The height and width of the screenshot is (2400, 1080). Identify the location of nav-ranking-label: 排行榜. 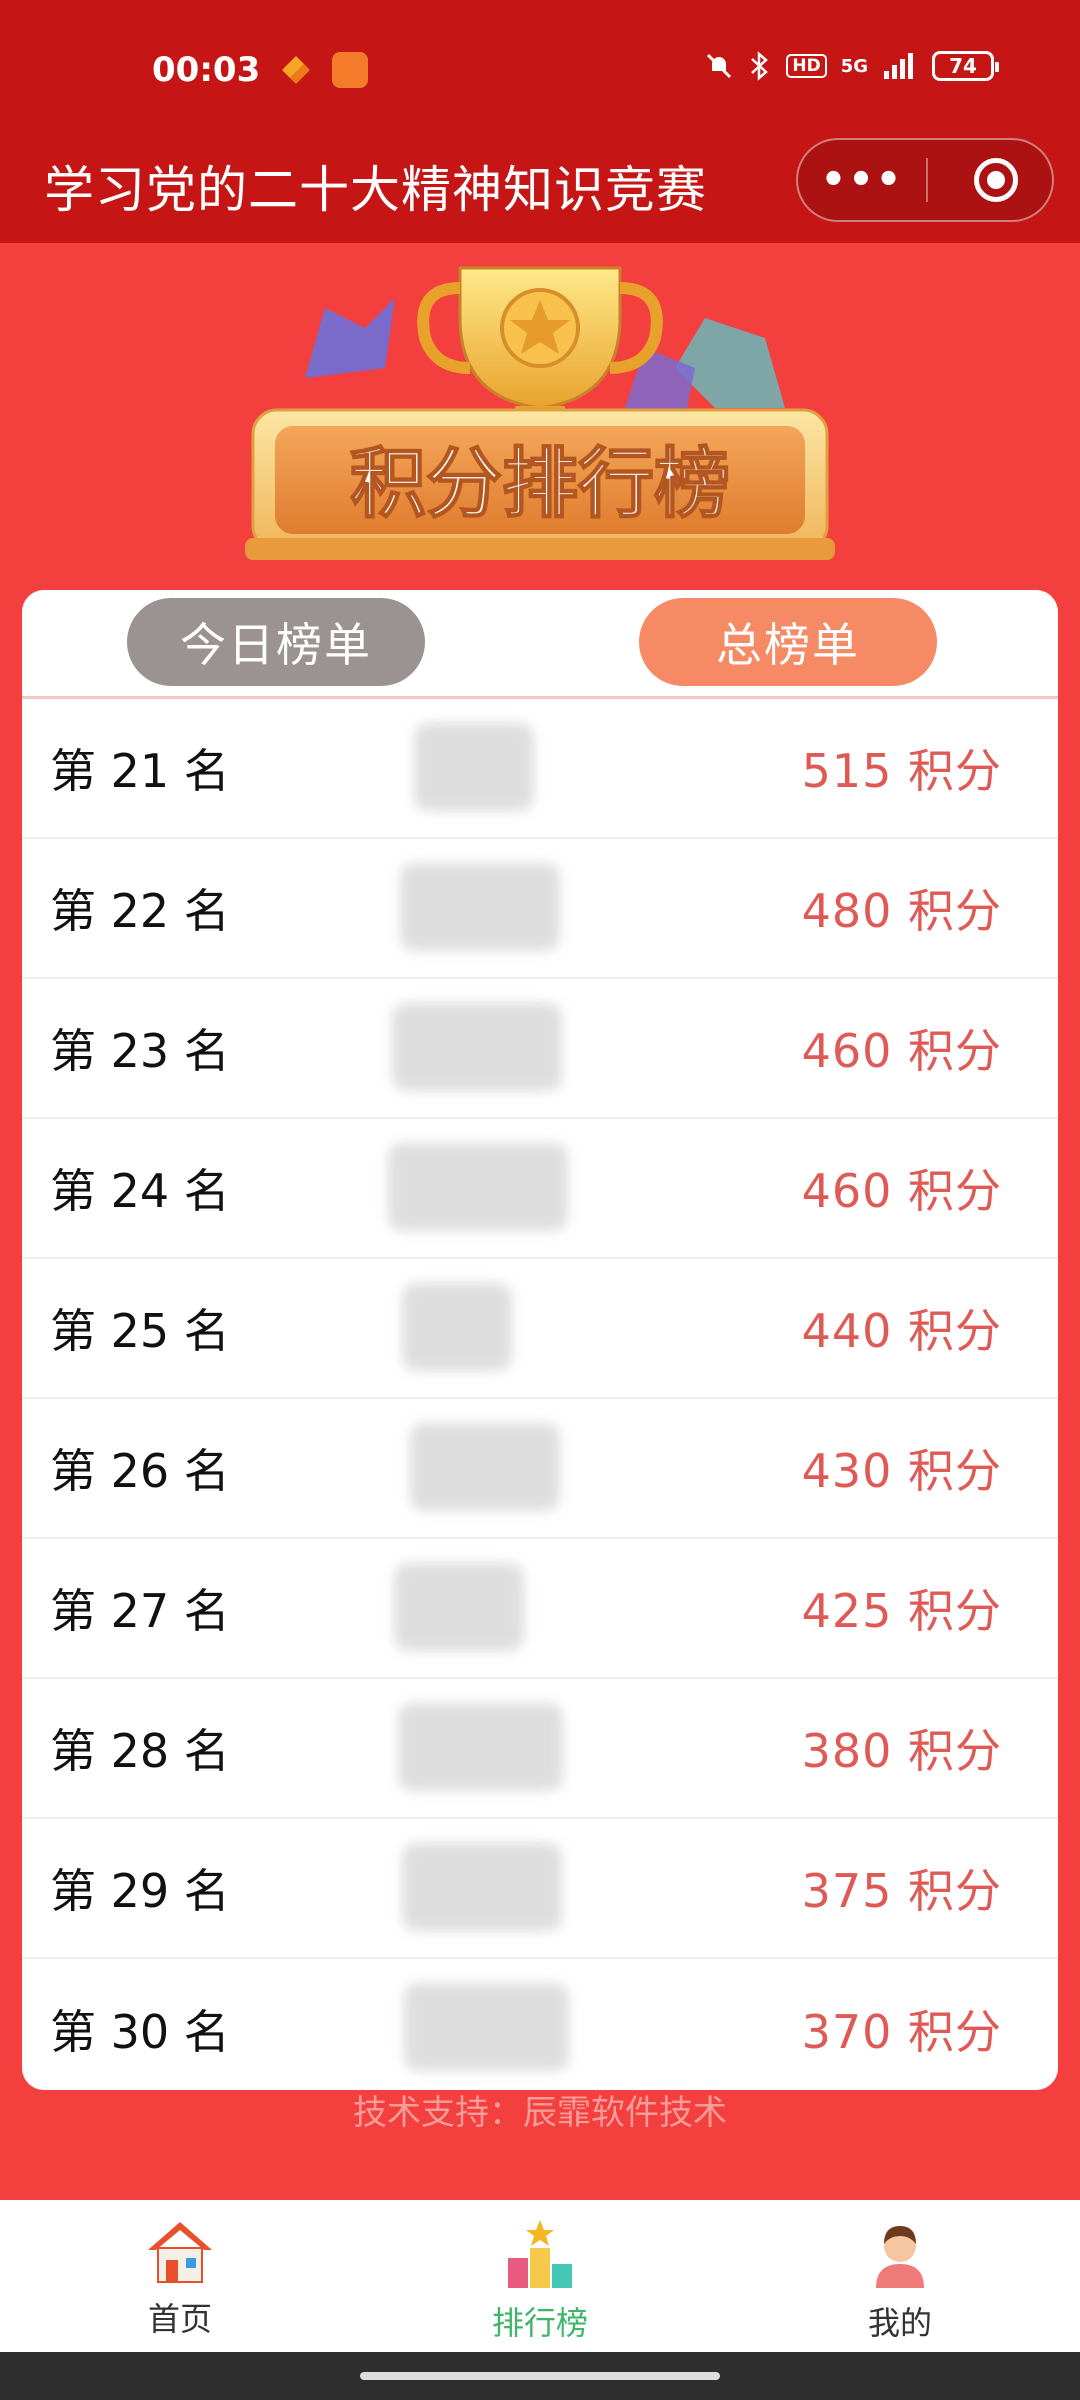
(539, 2323).